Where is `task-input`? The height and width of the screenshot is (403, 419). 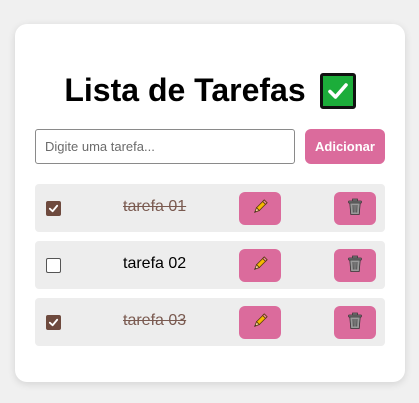 task-input is located at coordinates (165, 146).